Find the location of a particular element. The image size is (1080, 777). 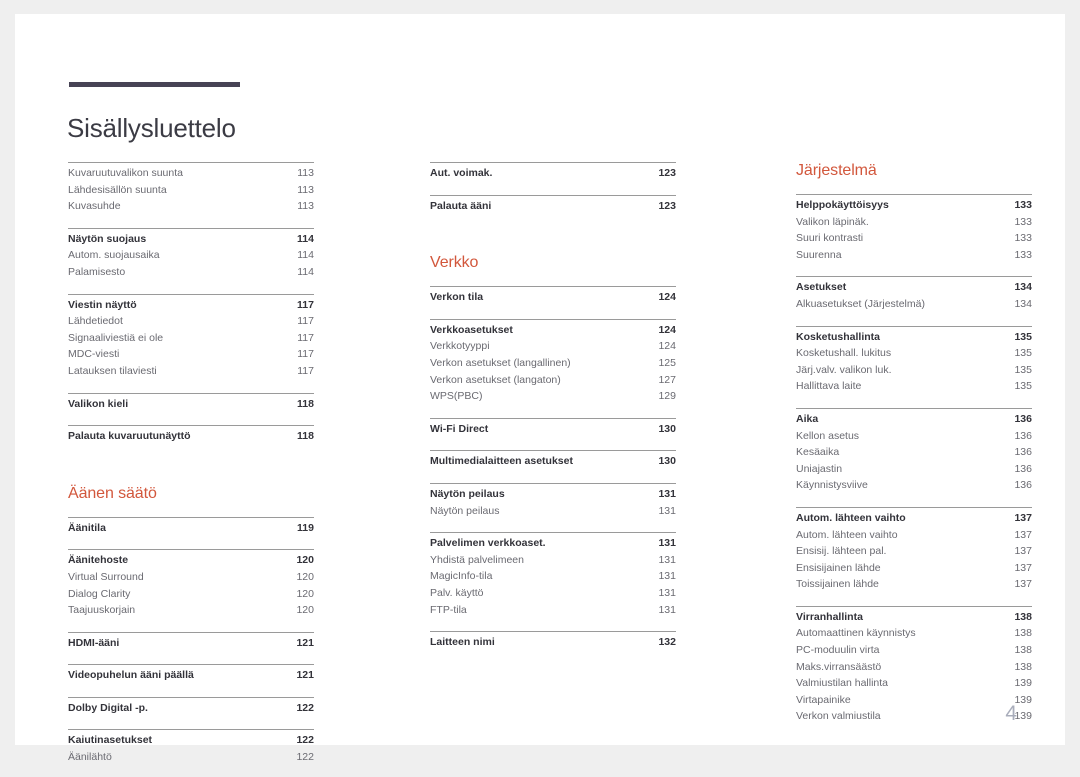

toc-entry: Kellon asetus 136 is located at coordinates (914, 436).